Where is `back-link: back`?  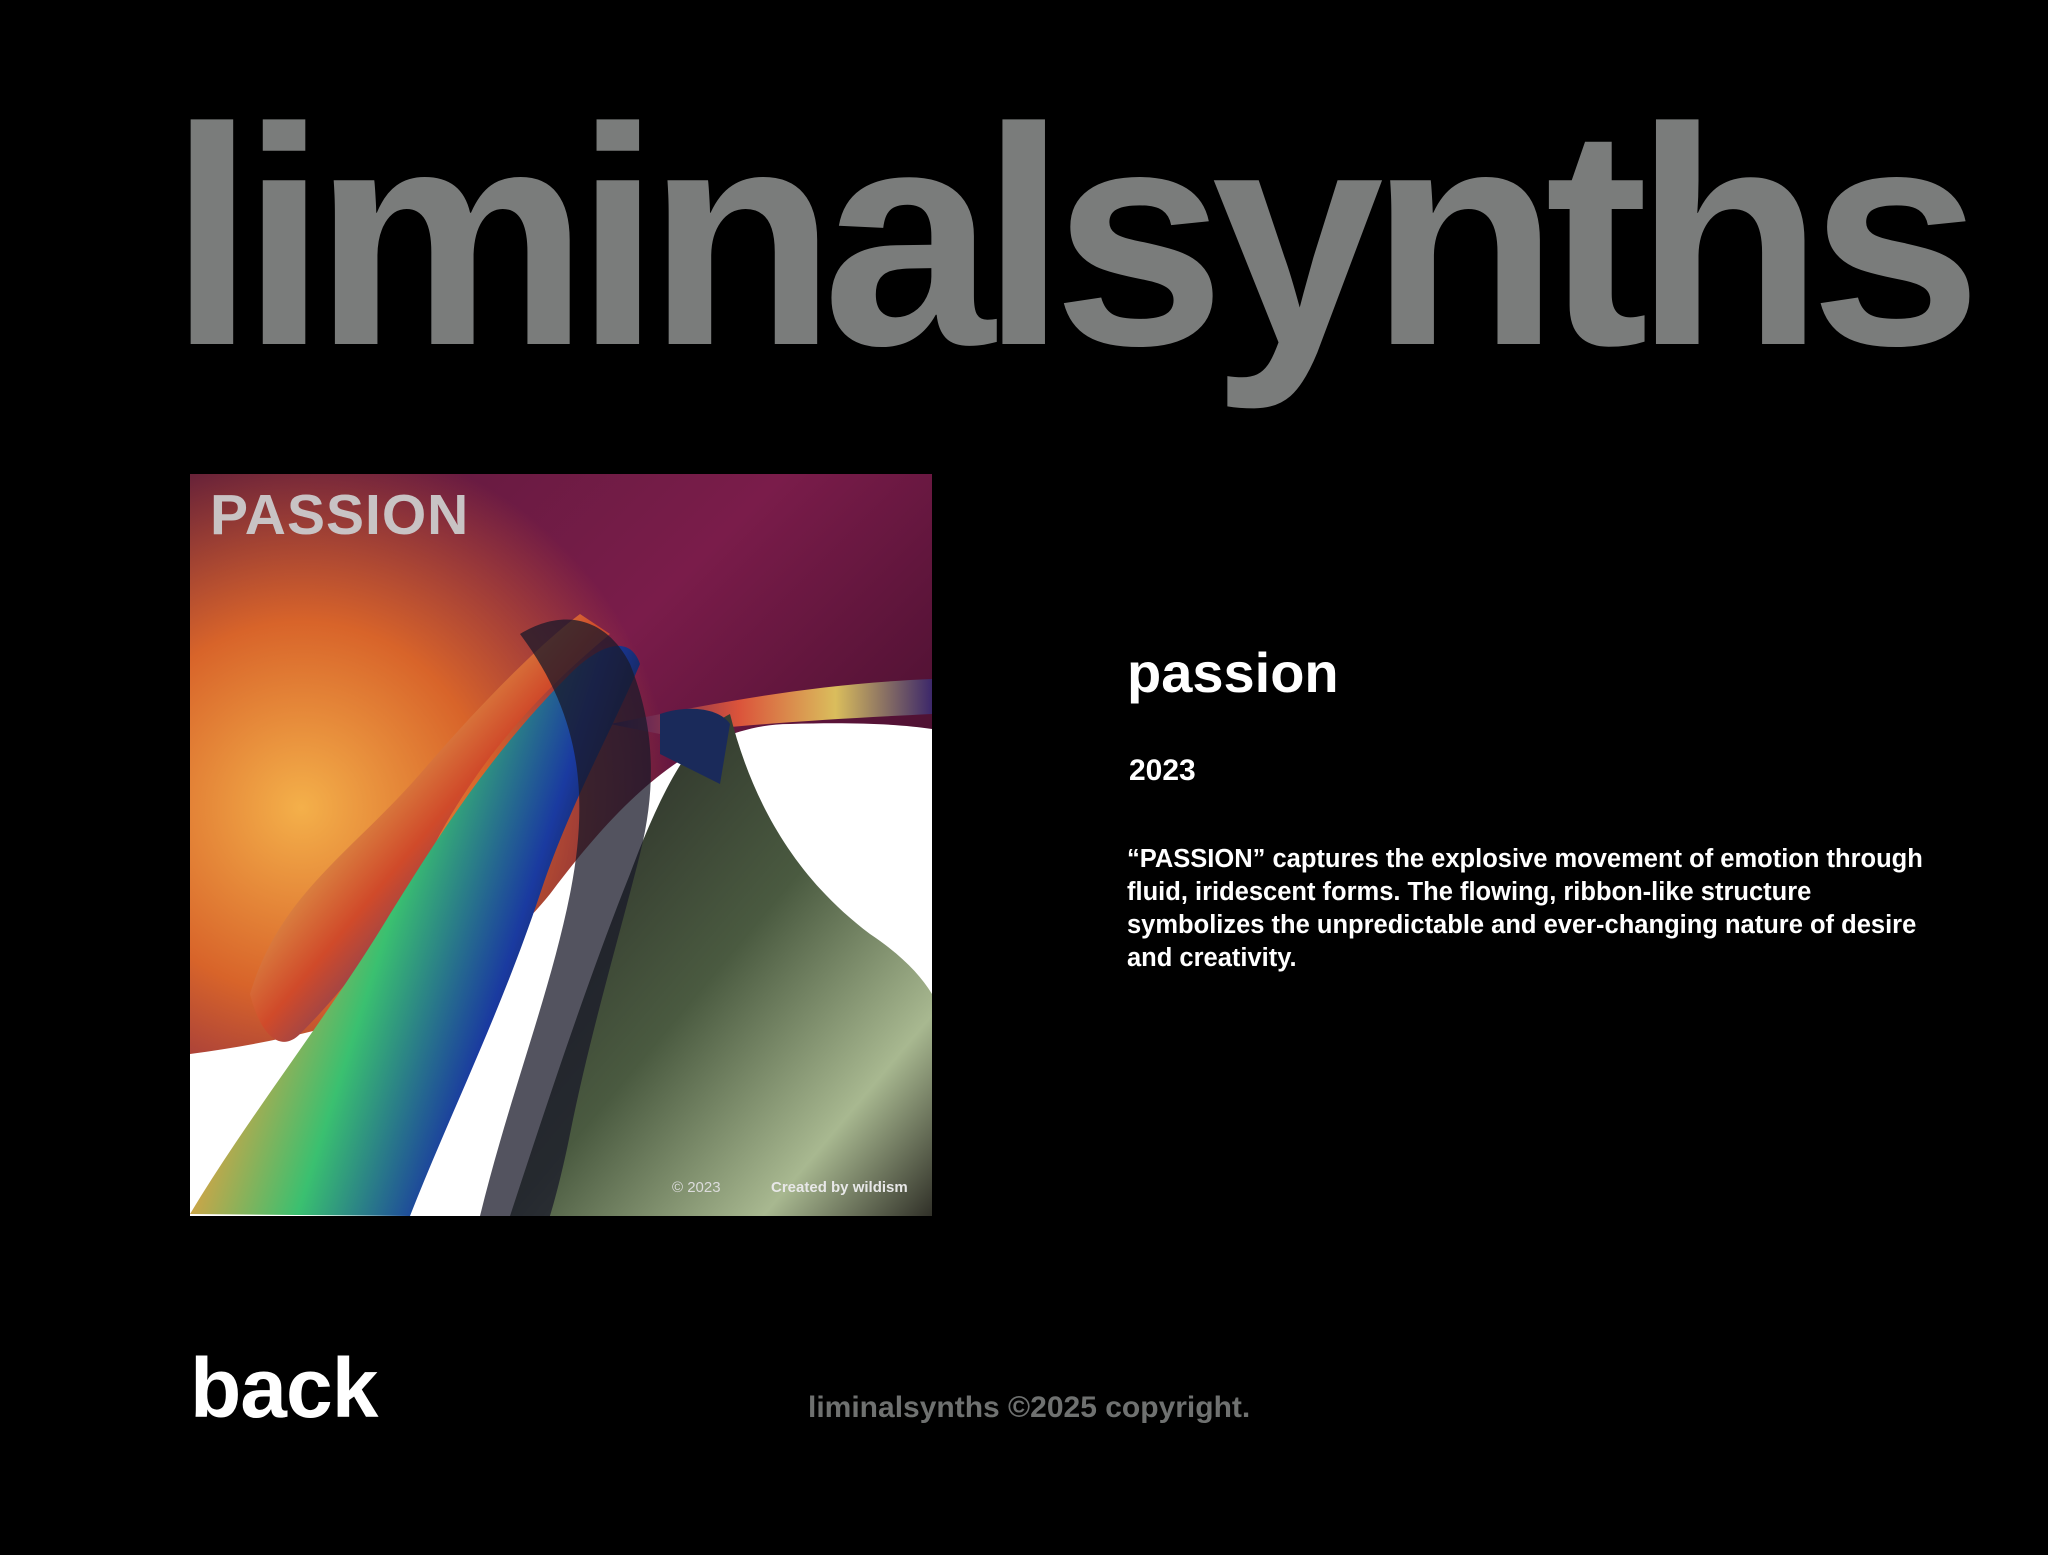 back-link: back is located at coordinates (284, 1388).